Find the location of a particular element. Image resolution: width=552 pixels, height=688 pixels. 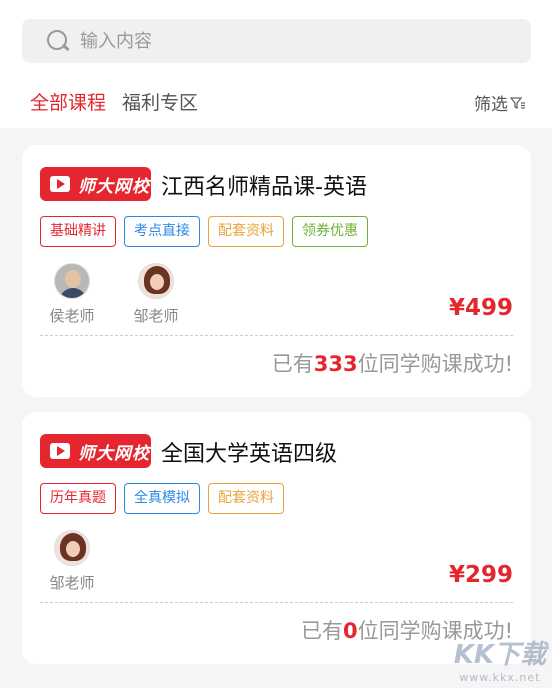

watermark: KK下载 www.kkx.net is located at coordinates (500, 659).